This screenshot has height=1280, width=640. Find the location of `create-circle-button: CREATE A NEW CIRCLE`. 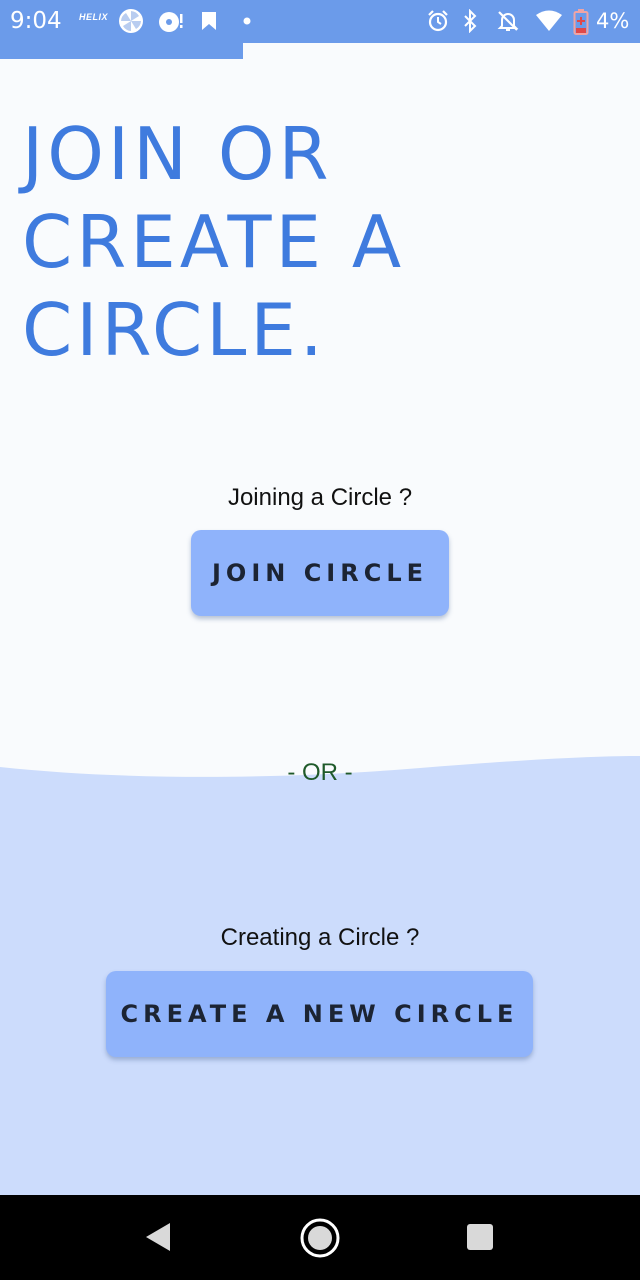

create-circle-button: CREATE A NEW CIRCLE is located at coordinates (319, 1014).